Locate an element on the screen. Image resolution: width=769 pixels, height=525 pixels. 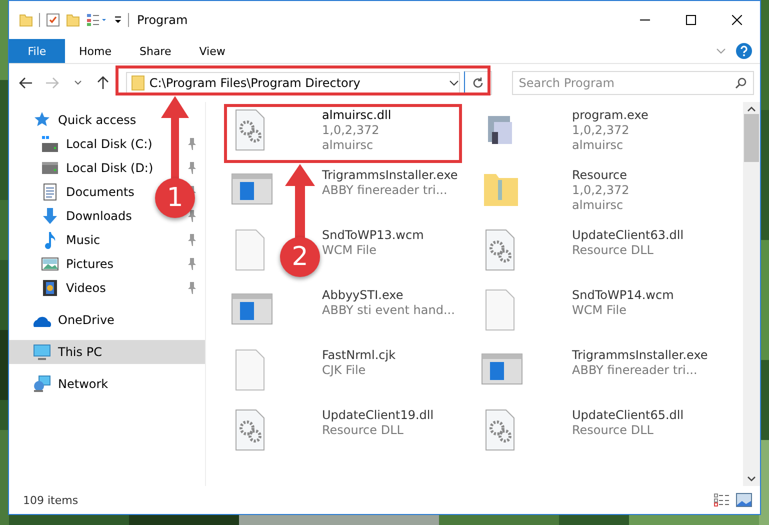
thumbnail-view-icon is located at coordinates (744, 500).